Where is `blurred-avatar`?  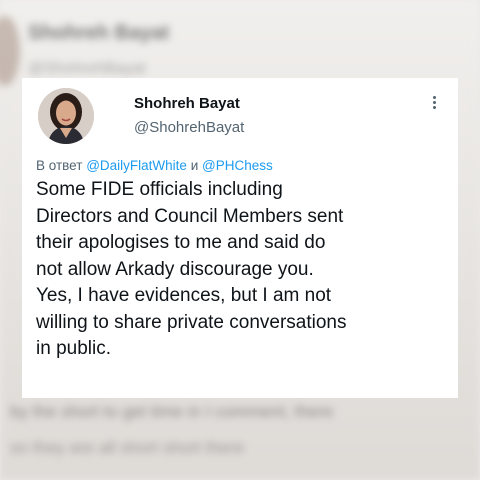
blurred-avatar is located at coordinates (10, 51).